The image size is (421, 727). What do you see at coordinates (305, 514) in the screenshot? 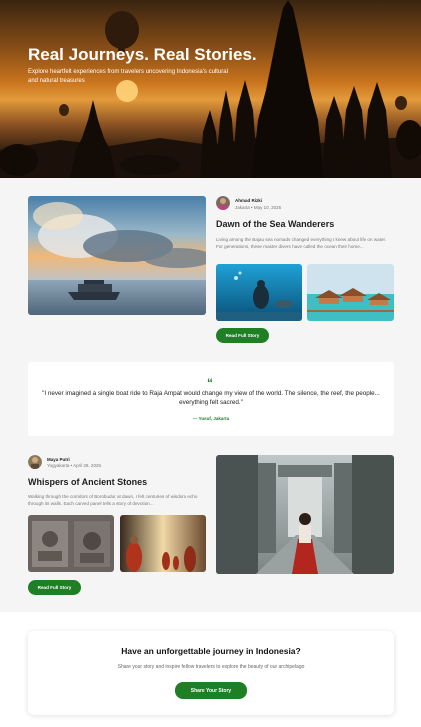
I see `story-image-temple-gate` at bounding box center [305, 514].